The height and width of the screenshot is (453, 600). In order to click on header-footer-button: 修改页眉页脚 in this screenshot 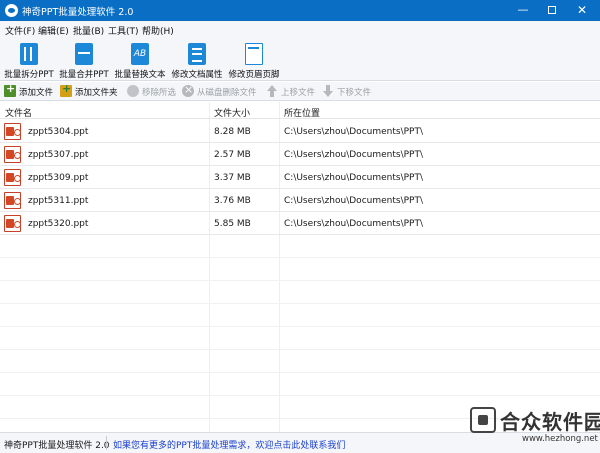, I will do `click(254, 60)`.